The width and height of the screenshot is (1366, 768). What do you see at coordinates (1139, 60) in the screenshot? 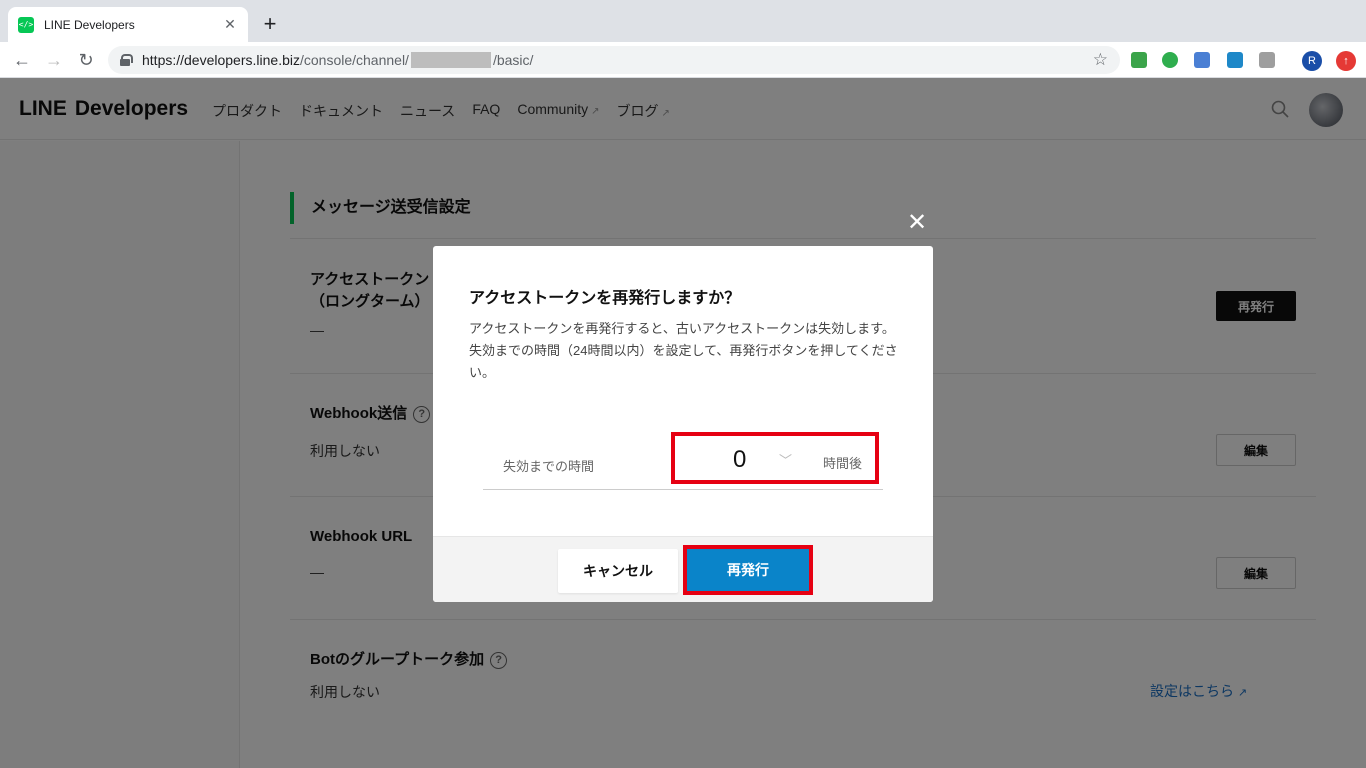
I see `extension-puzzle-icon` at bounding box center [1139, 60].